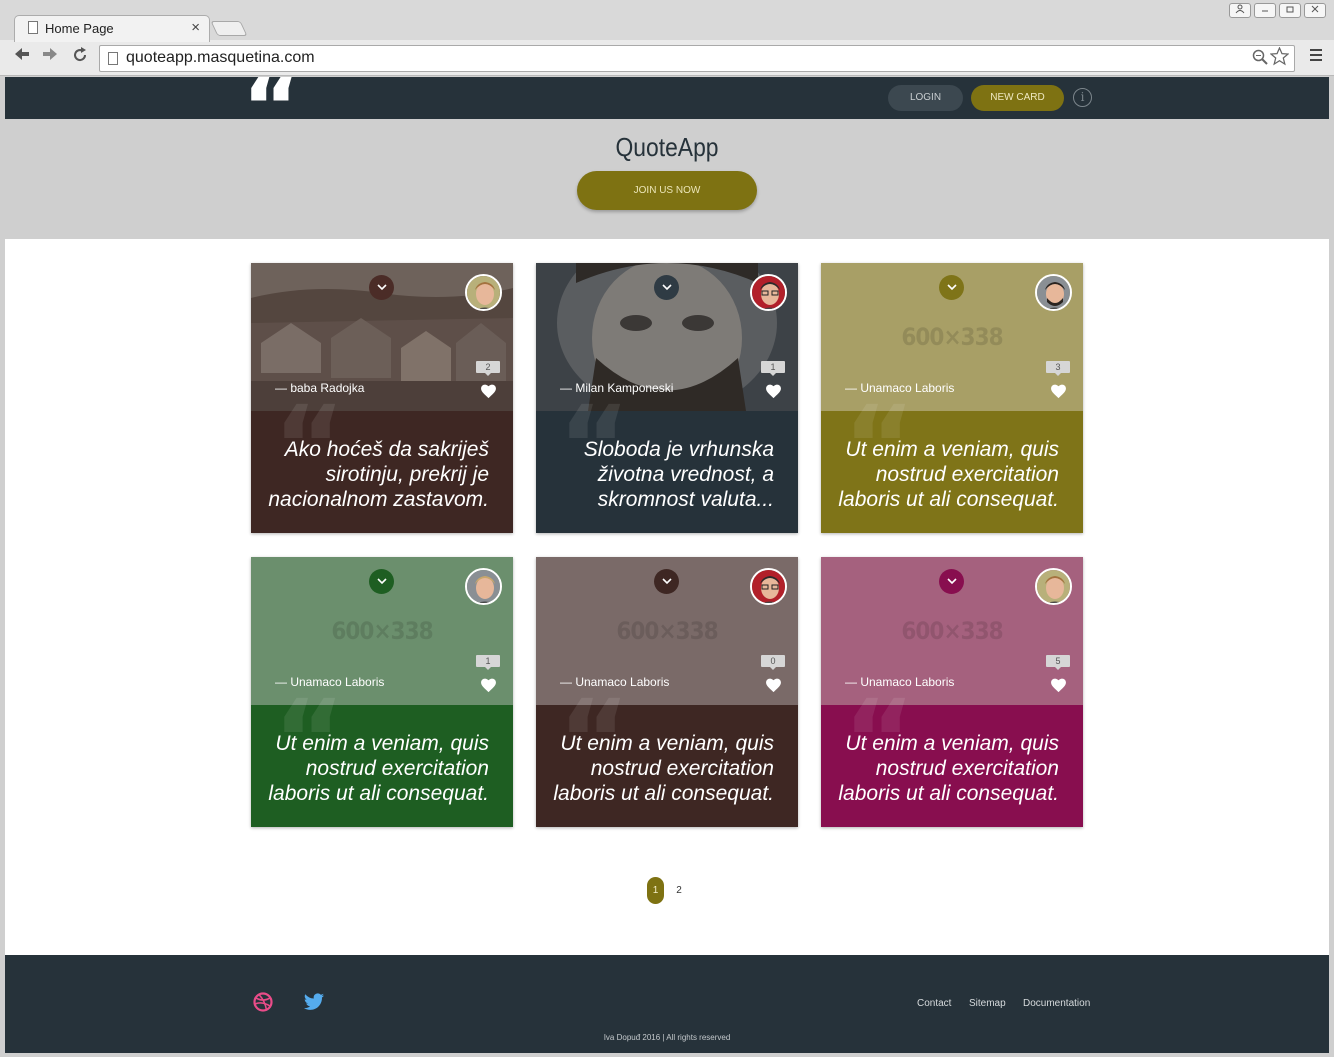 The width and height of the screenshot is (1334, 1057). What do you see at coordinates (925, 98) in the screenshot?
I see `login-button: LOGIN` at bounding box center [925, 98].